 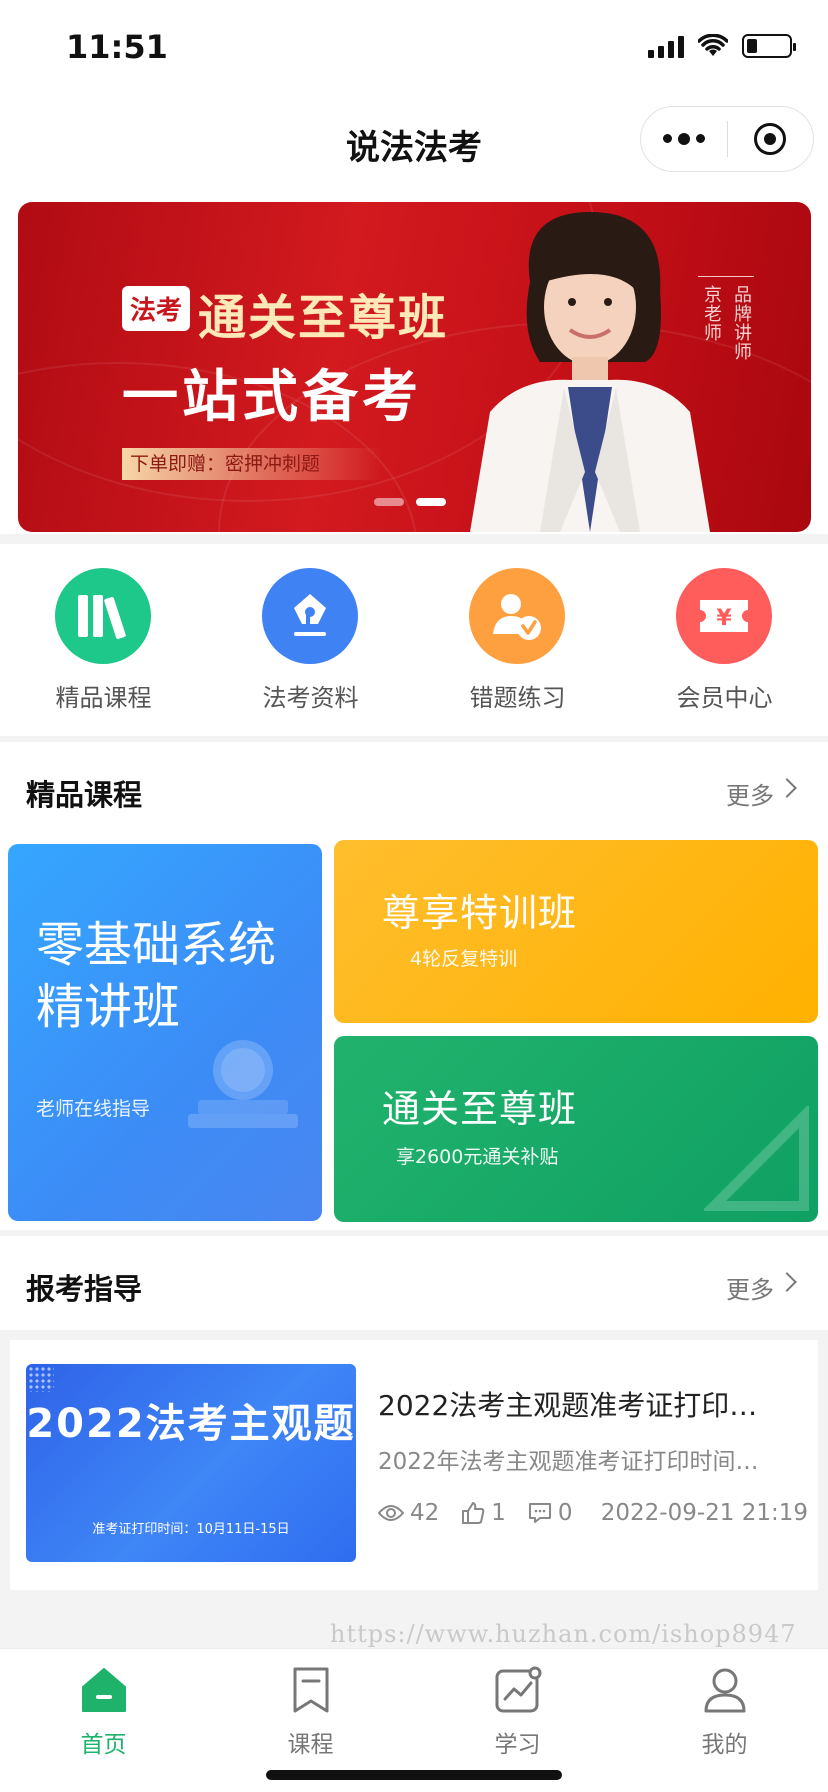 I want to click on tab-profile: 我的, so click(x=724, y=1720).